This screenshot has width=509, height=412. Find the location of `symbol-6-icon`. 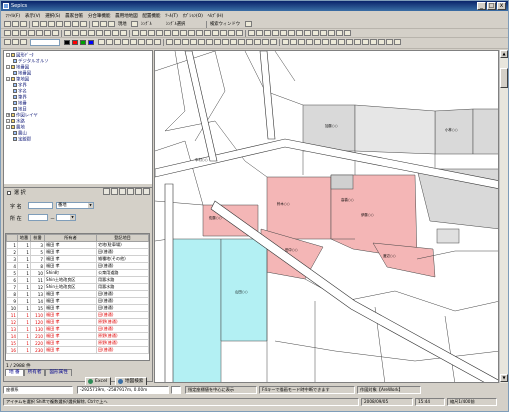

symbol-6-icon is located at coordinates (209, 42).